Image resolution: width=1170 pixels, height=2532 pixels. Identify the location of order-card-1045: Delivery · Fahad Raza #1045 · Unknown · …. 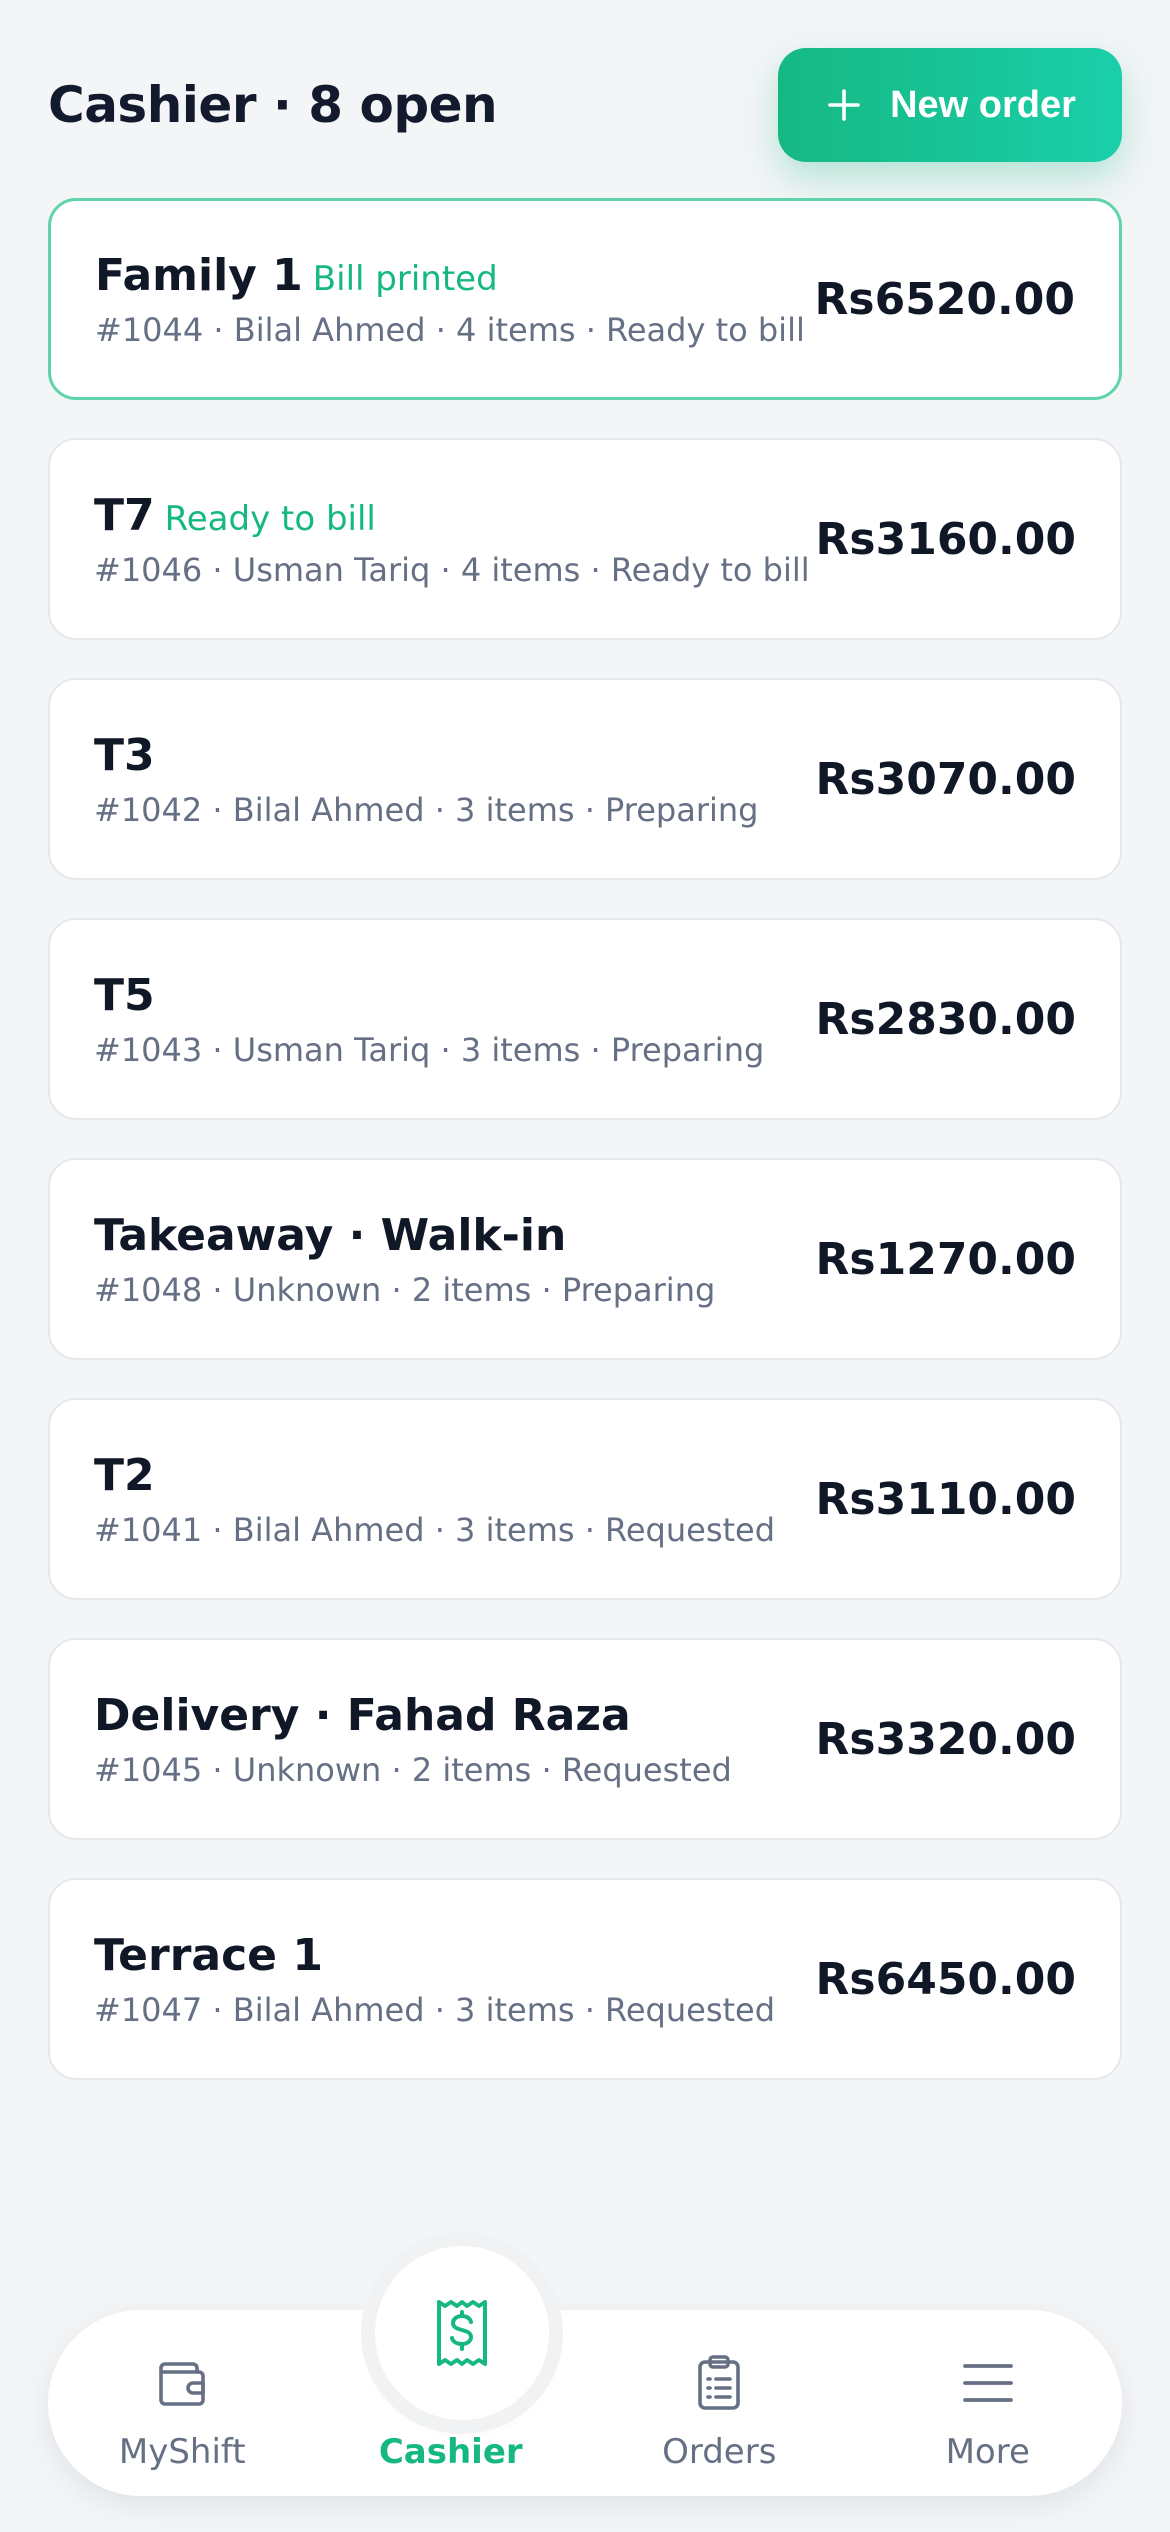
(585, 1739).